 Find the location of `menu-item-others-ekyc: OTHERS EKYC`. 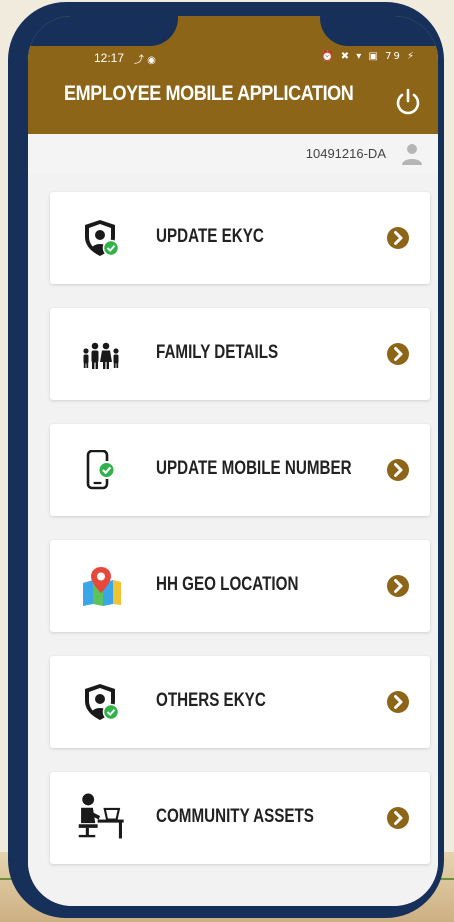

menu-item-others-ekyc: OTHERS EKYC is located at coordinates (240, 702).